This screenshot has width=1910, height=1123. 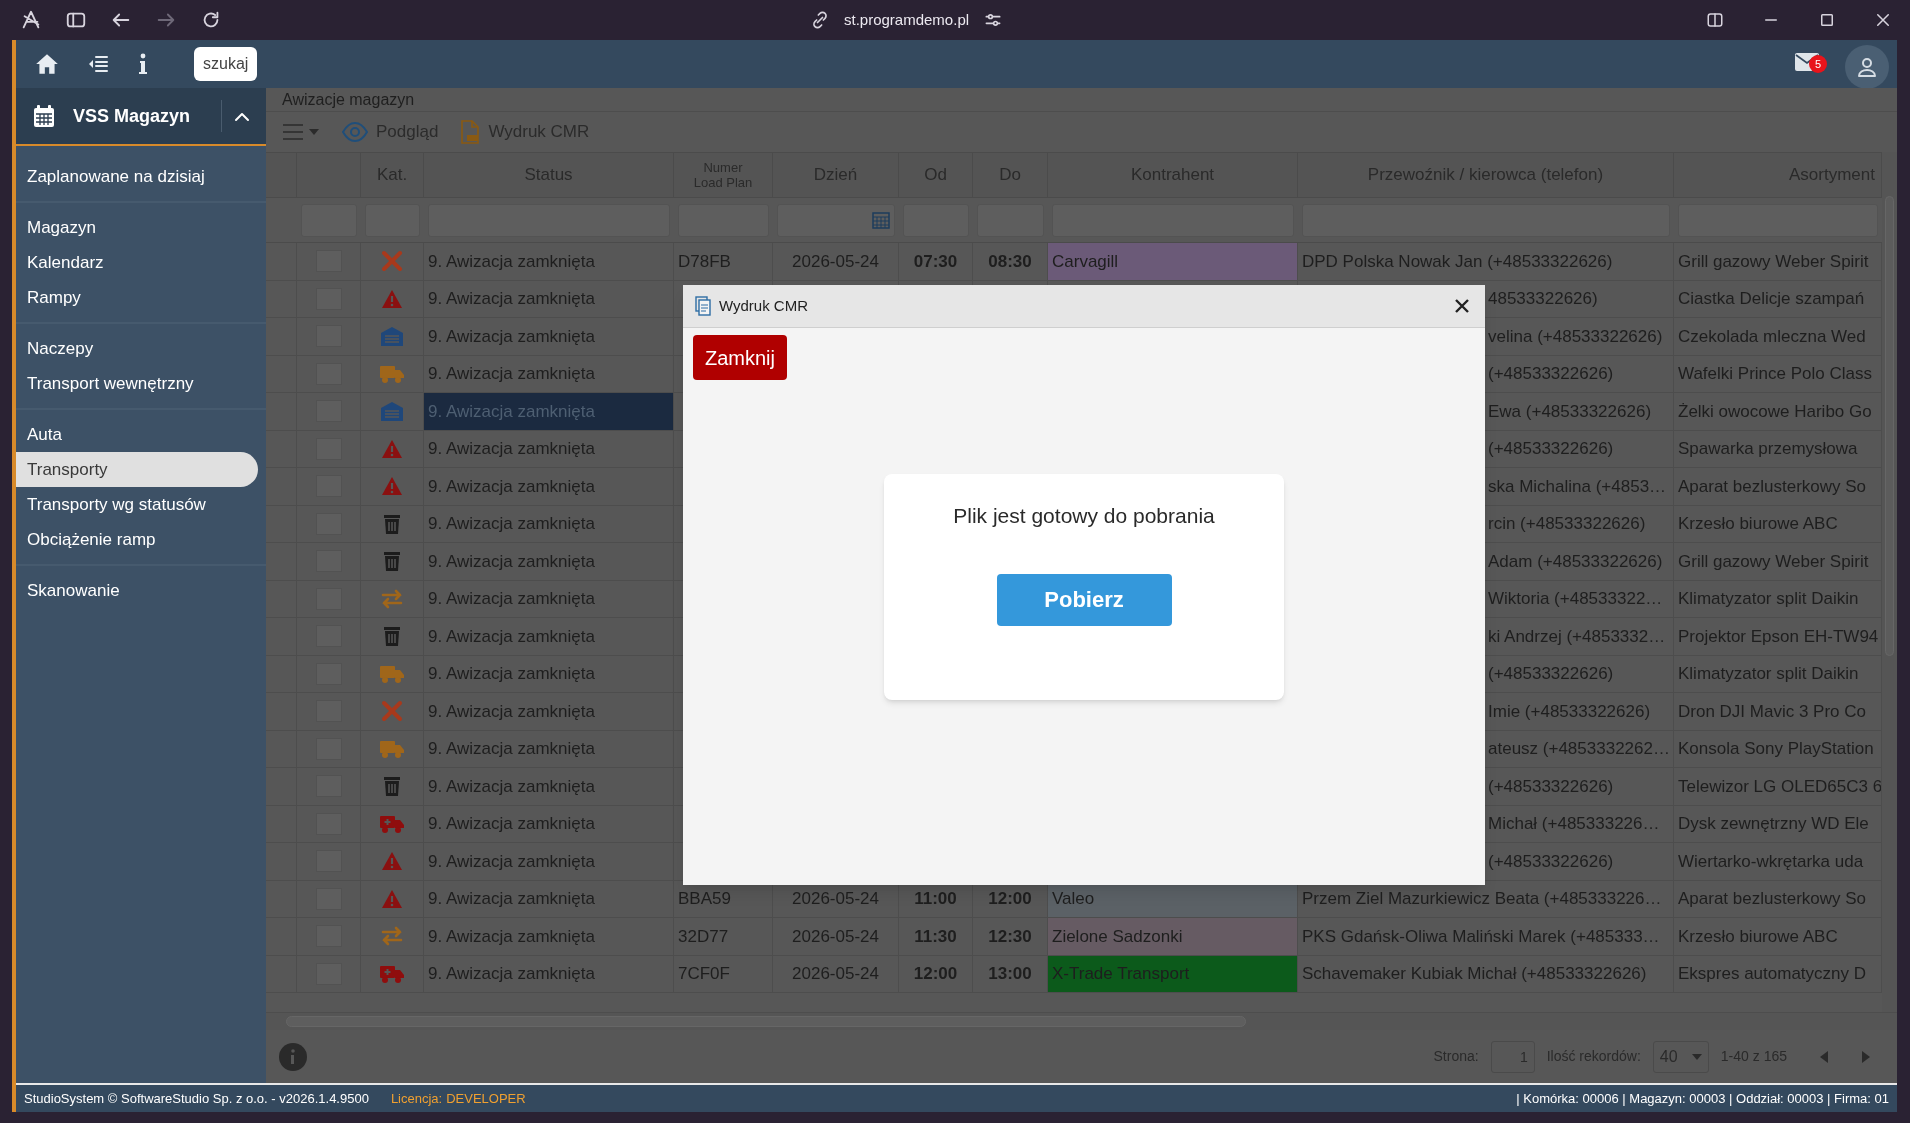 What do you see at coordinates (820, 20) in the screenshot?
I see `link-icon` at bounding box center [820, 20].